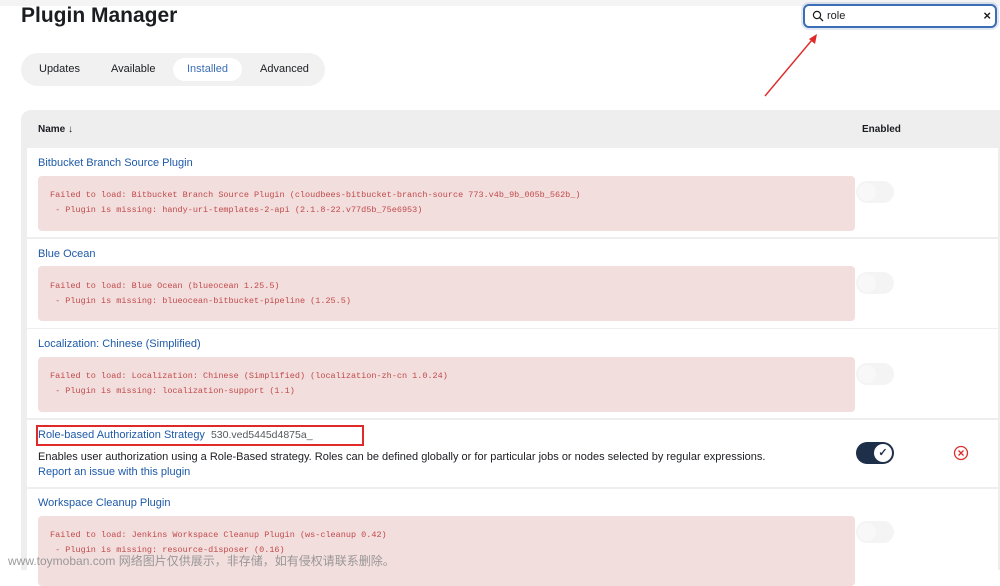 This screenshot has width=1000, height=586. What do you see at coordinates (133, 69) in the screenshot?
I see `tab-available: Available` at bounding box center [133, 69].